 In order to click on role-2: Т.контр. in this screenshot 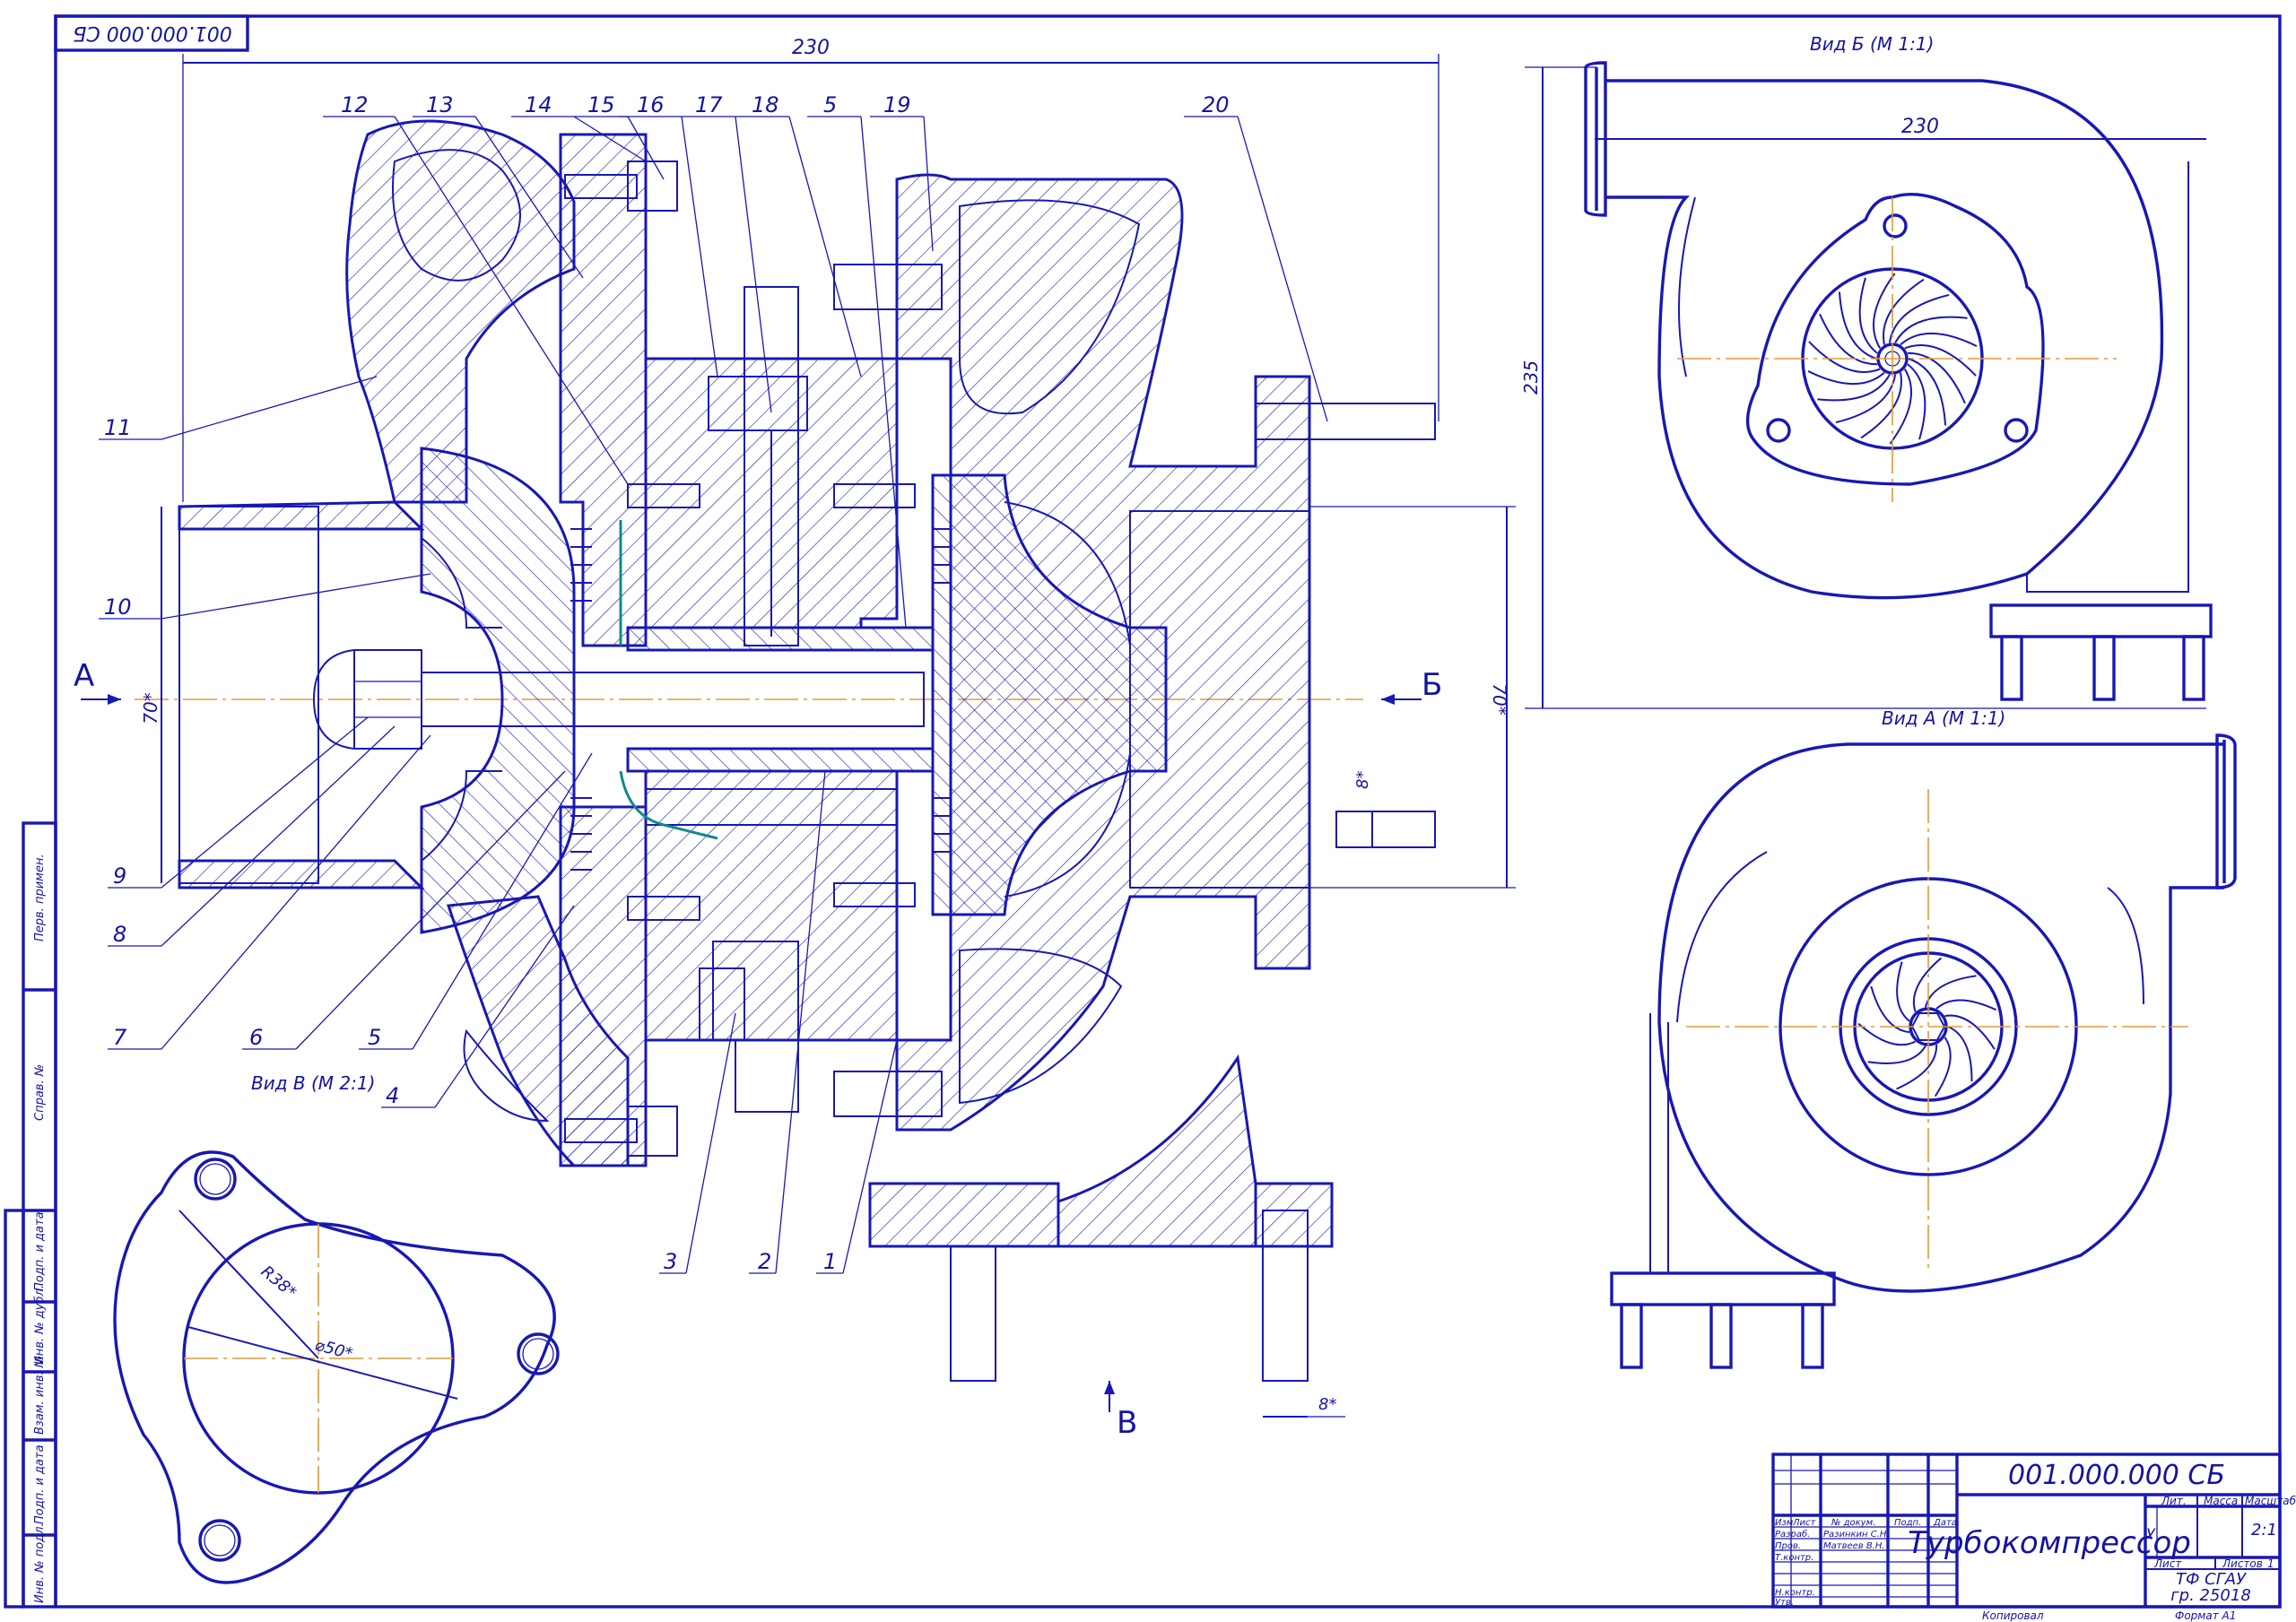, I will do `click(1794, 1558)`.